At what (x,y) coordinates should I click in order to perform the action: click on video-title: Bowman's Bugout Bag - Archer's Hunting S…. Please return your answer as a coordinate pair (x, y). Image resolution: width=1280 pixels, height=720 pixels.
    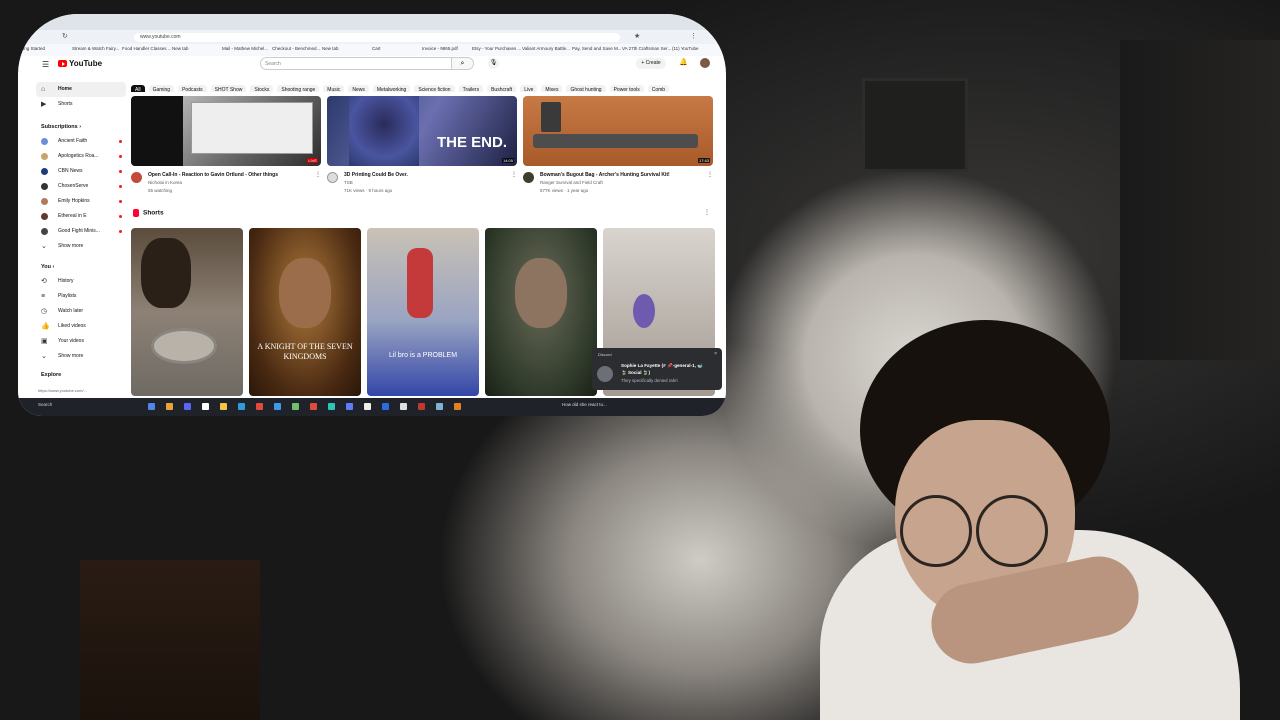
    Looking at the image, I should click on (605, 175).